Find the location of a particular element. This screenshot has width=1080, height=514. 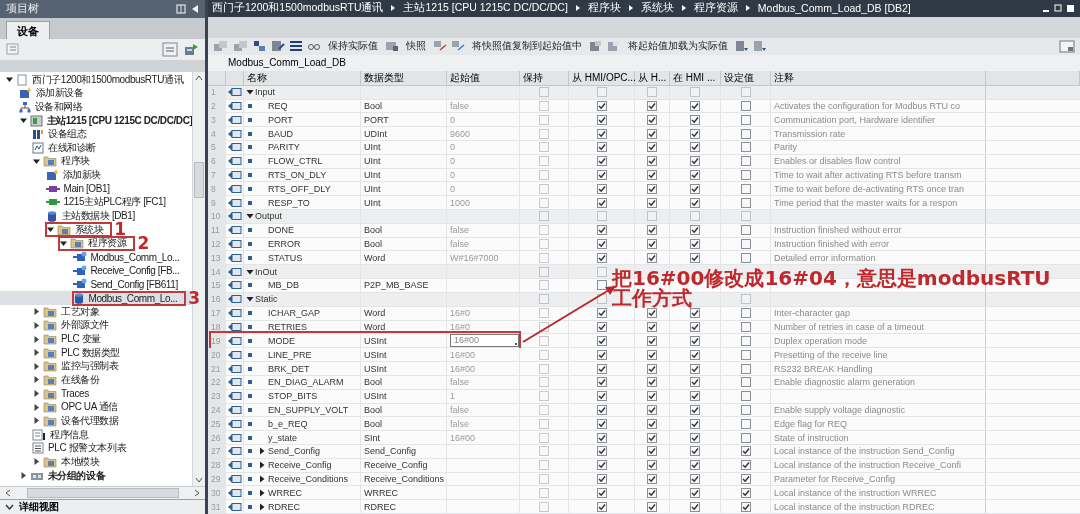

variable-name: ICHAR_GAP is located at coordinates (294, 313).